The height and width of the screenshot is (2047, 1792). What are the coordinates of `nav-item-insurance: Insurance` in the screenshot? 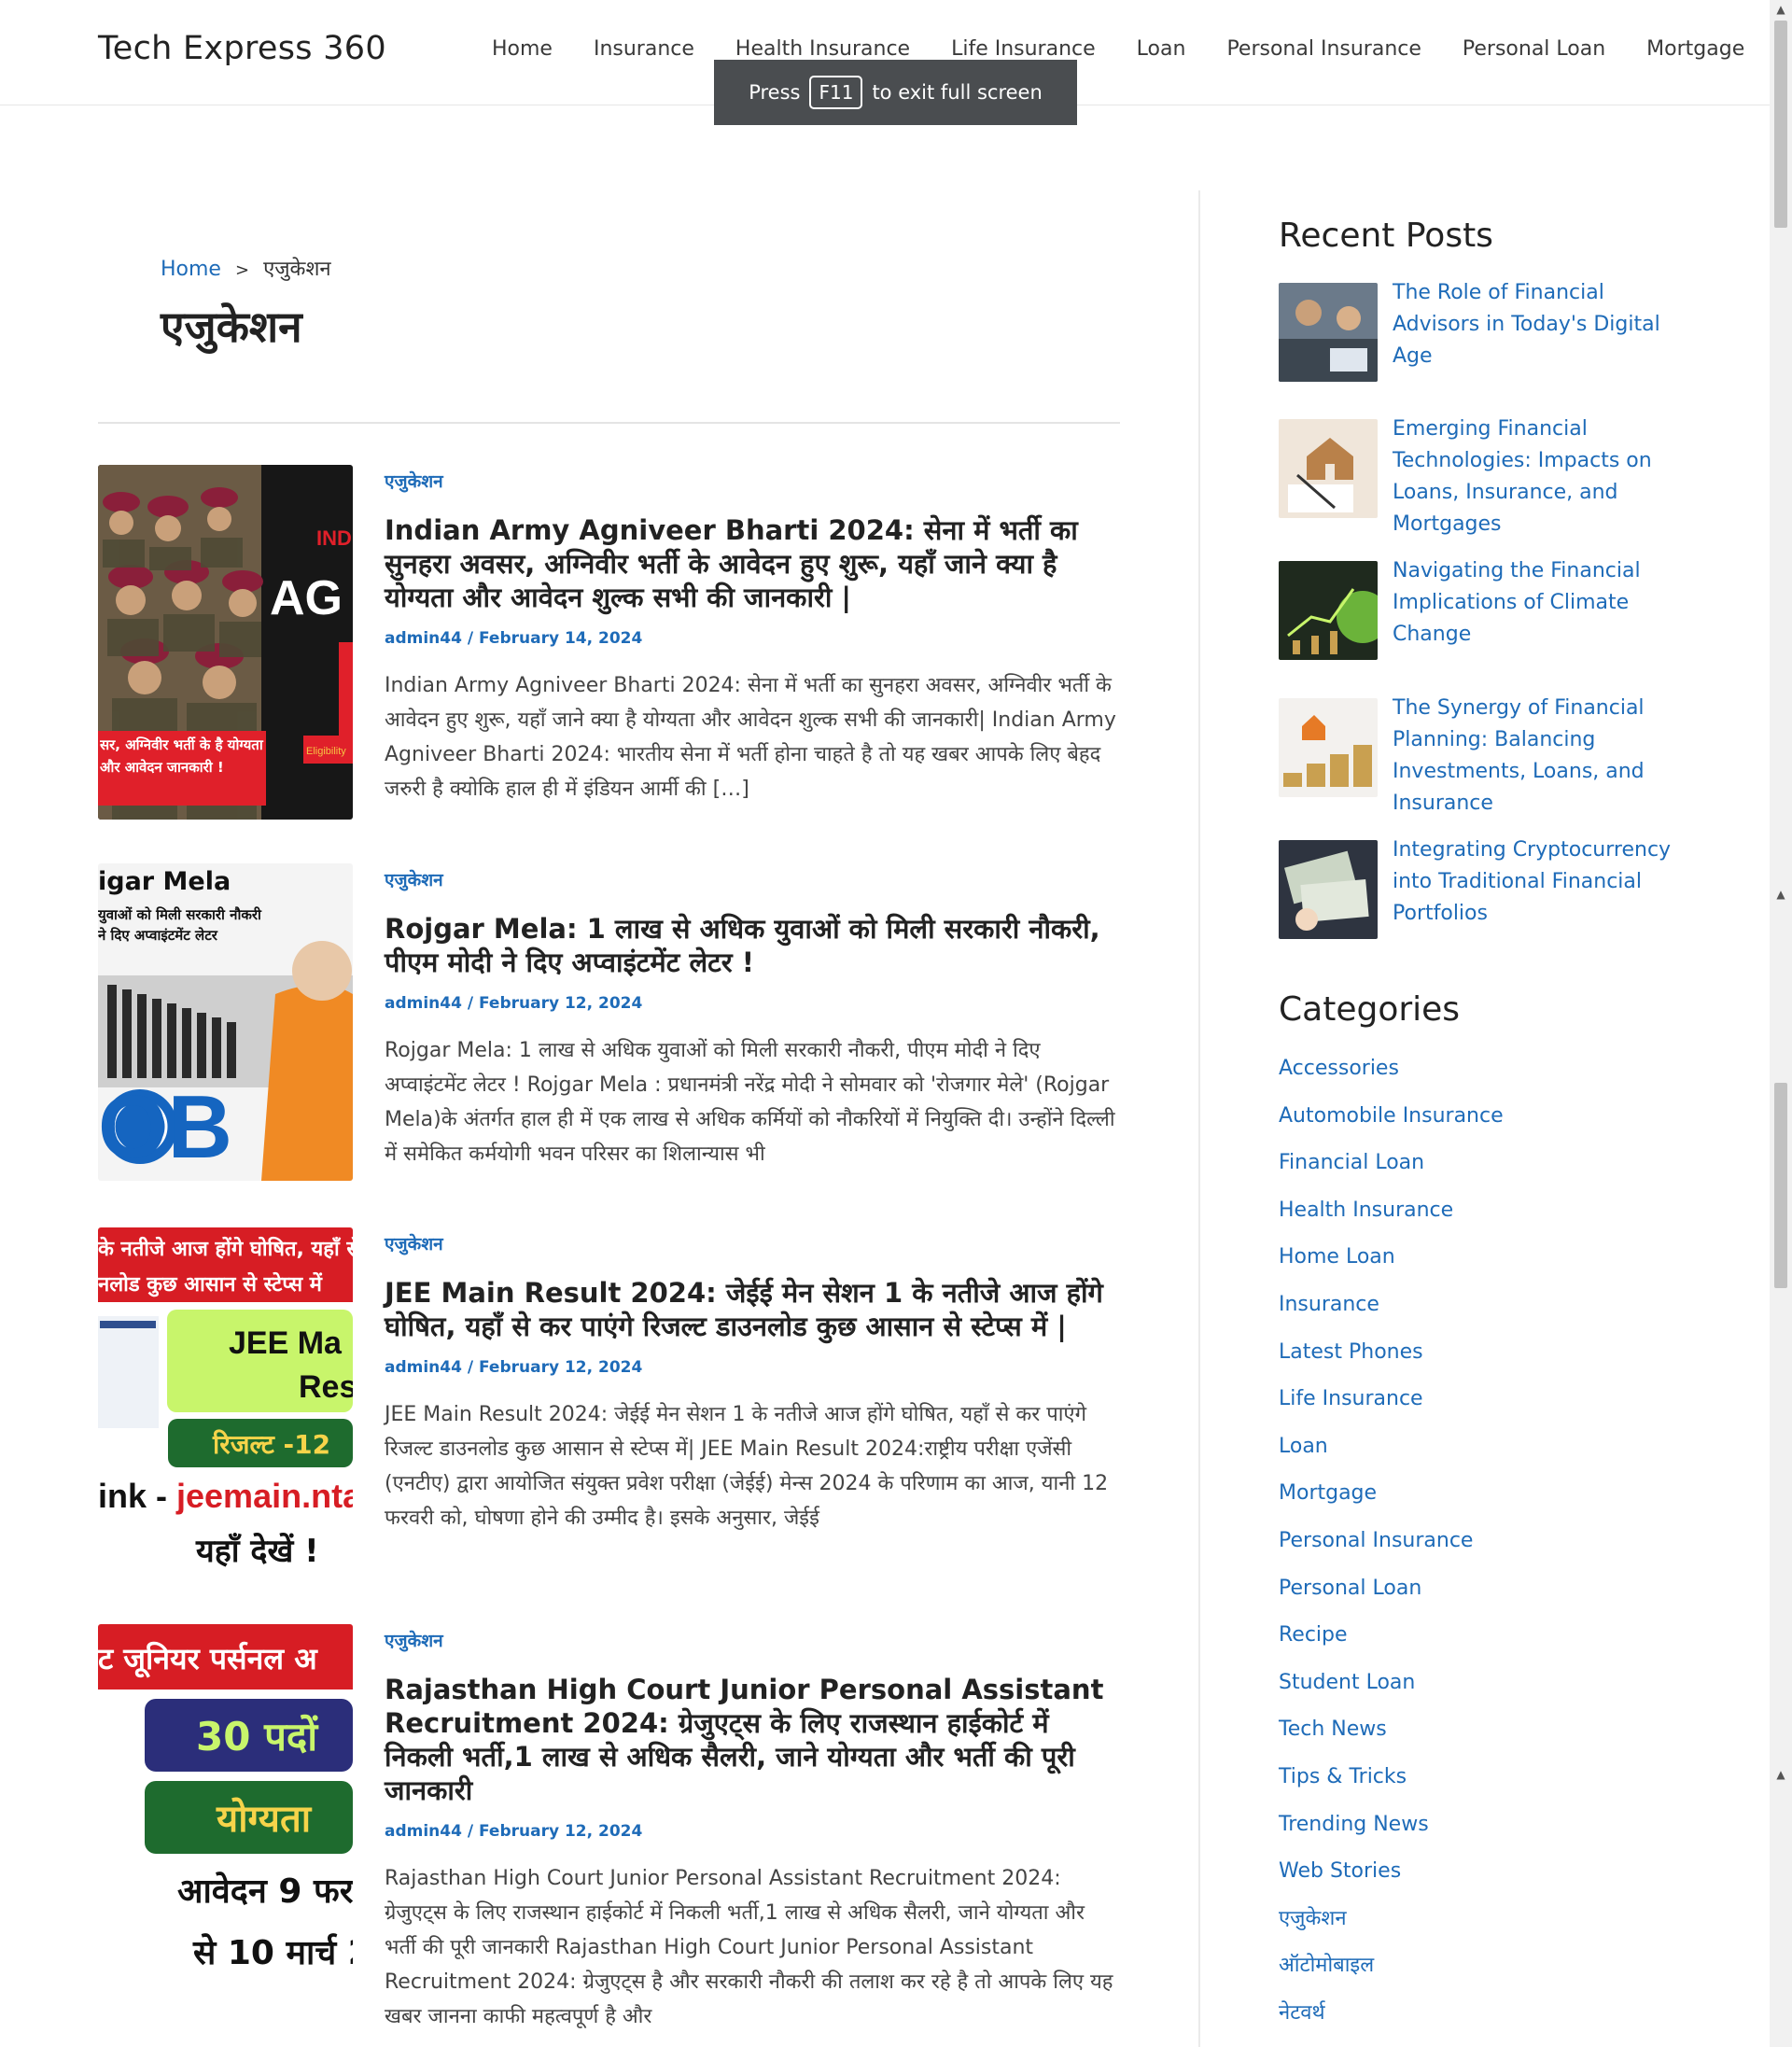 It's located at (644, 49).